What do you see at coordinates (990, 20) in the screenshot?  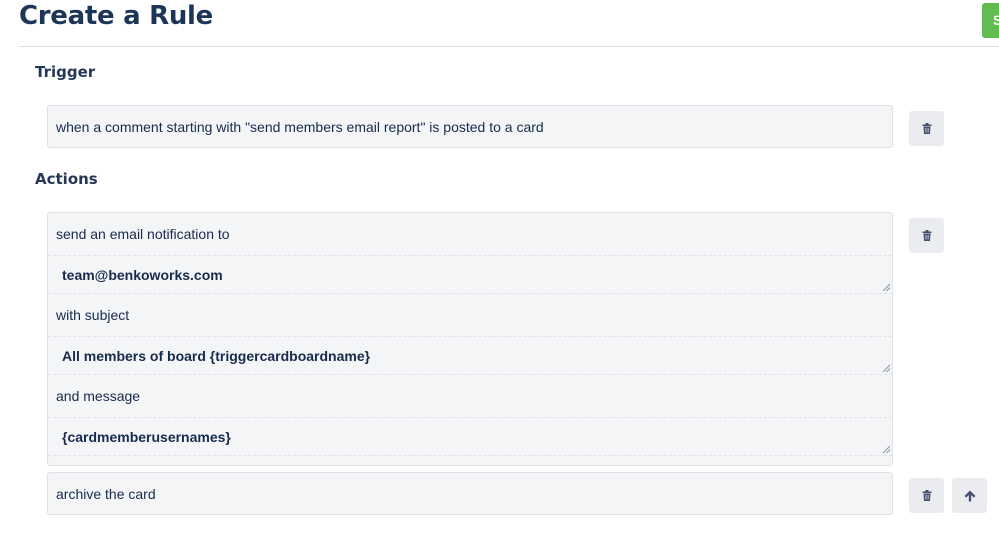 I see `save-button: Save` at bounding box center [990, 20].